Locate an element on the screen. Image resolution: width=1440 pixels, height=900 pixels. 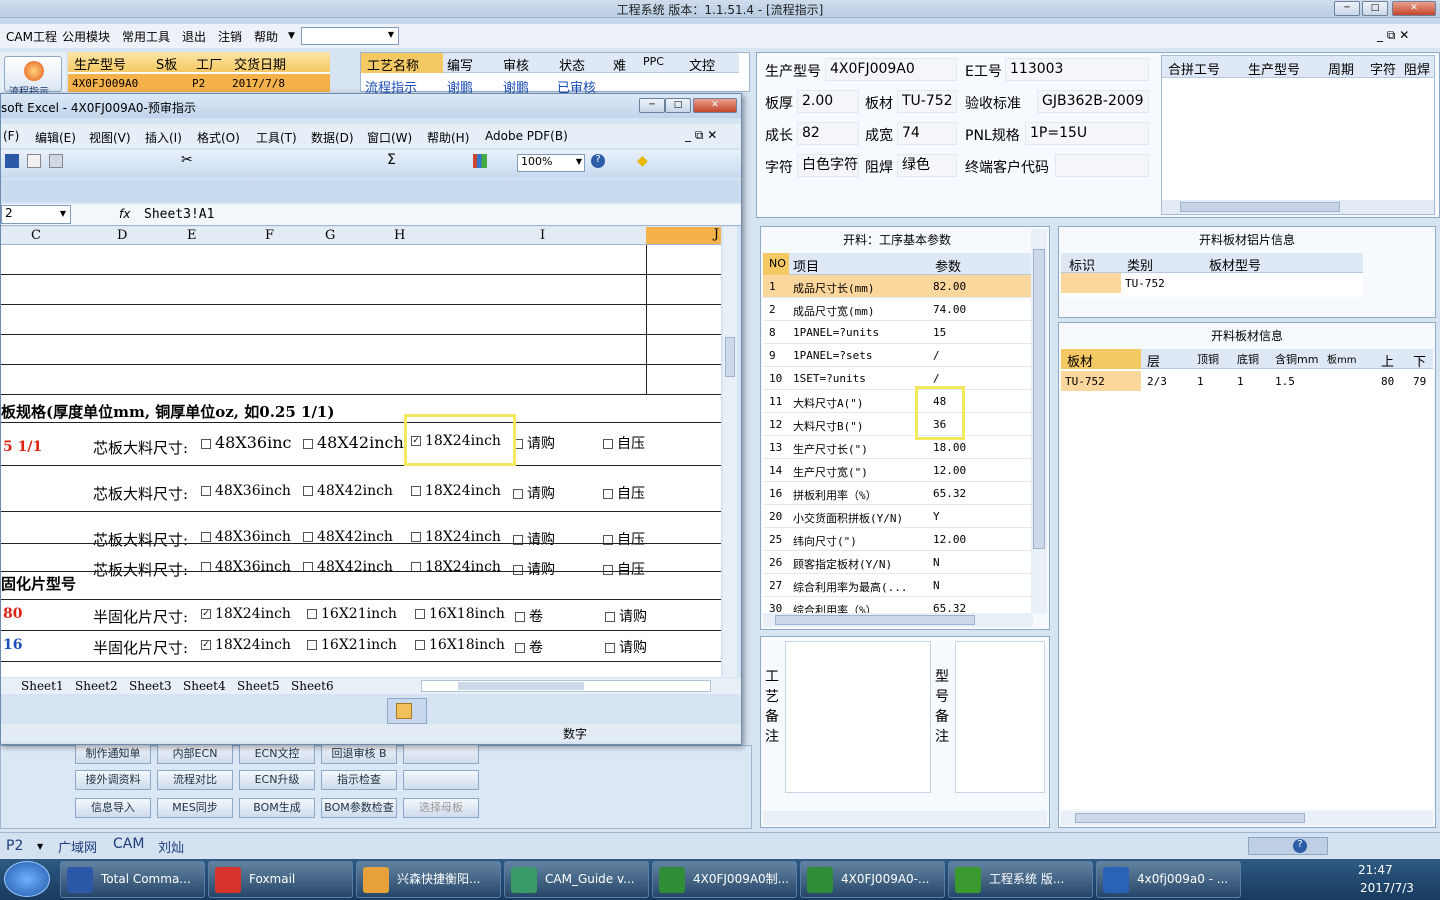
action-button: BOM参数检查 is located at coordinates (359, 808).